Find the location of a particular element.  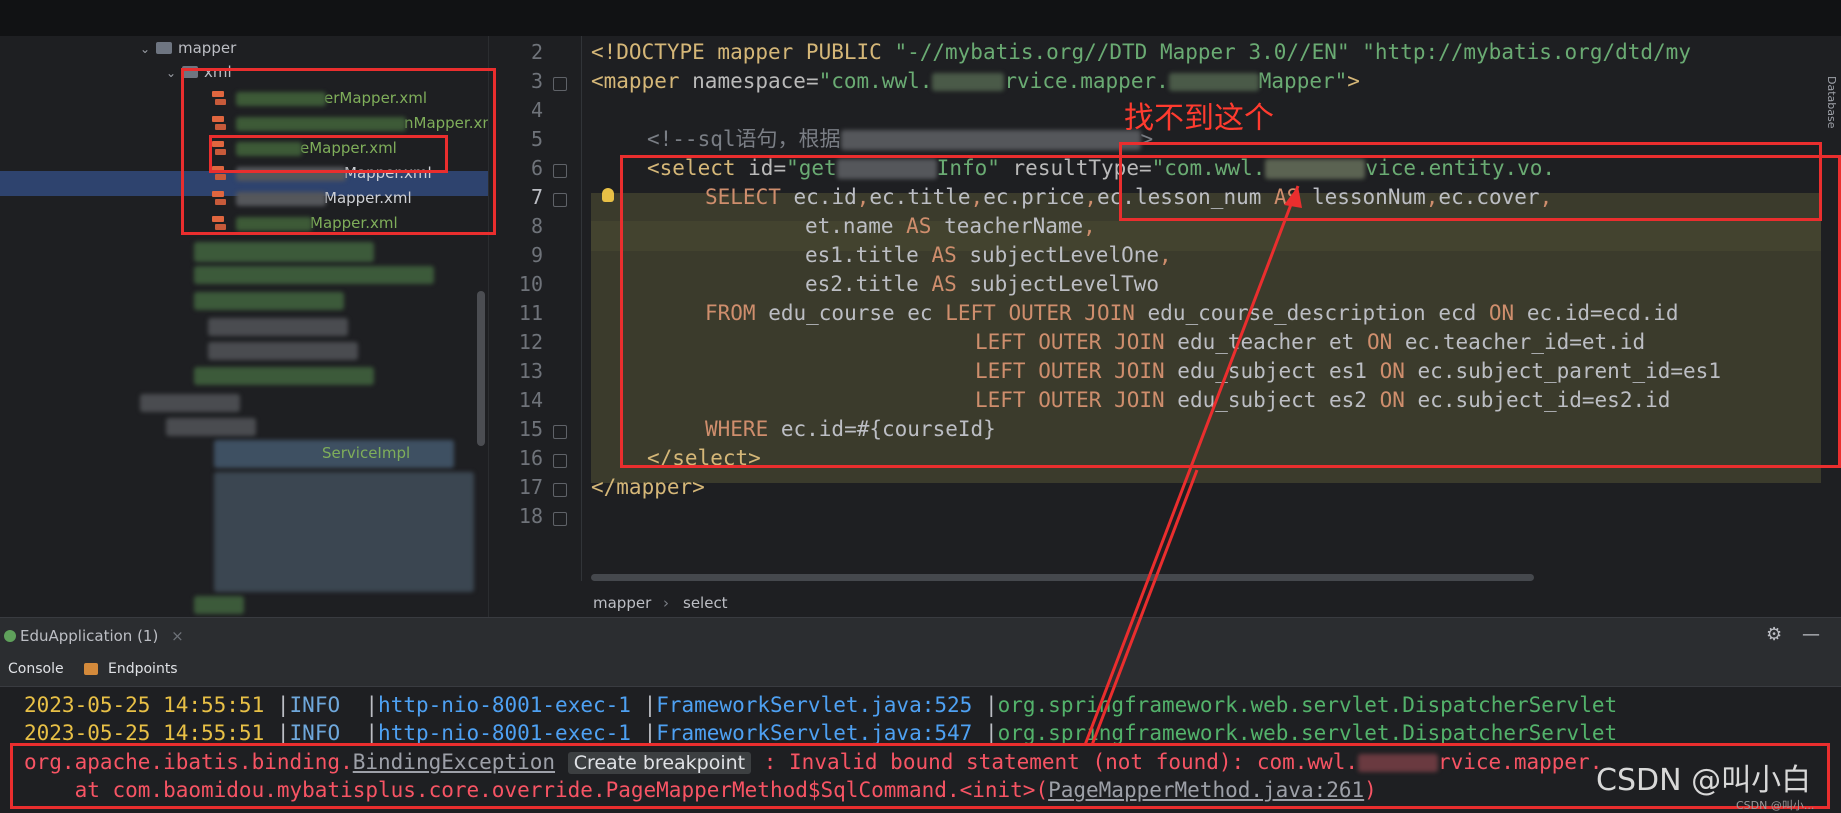

run-subtabs: Console Endpoints is located at coordinates (920, 670).